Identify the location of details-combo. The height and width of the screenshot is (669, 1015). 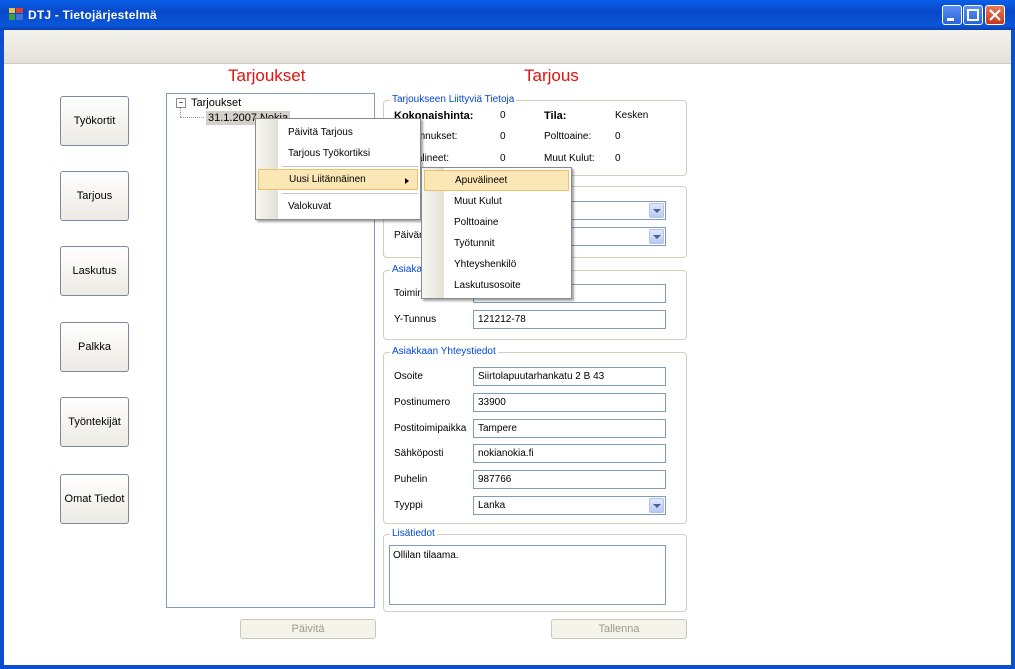
(617, 210).